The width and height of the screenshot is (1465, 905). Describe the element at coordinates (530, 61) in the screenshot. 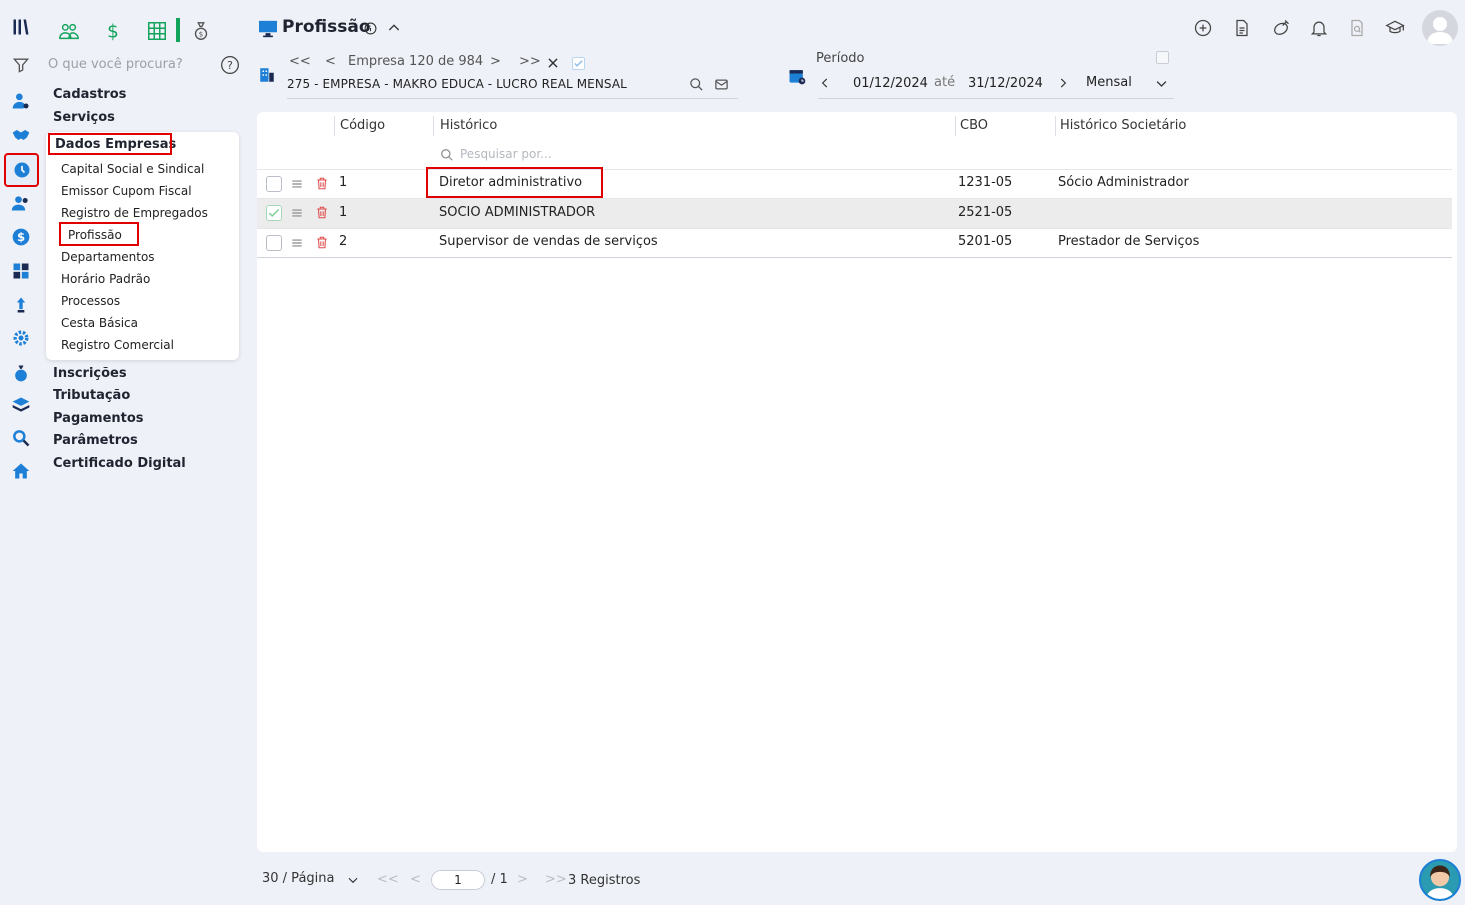

I see `company-last-button: >>` at that location.